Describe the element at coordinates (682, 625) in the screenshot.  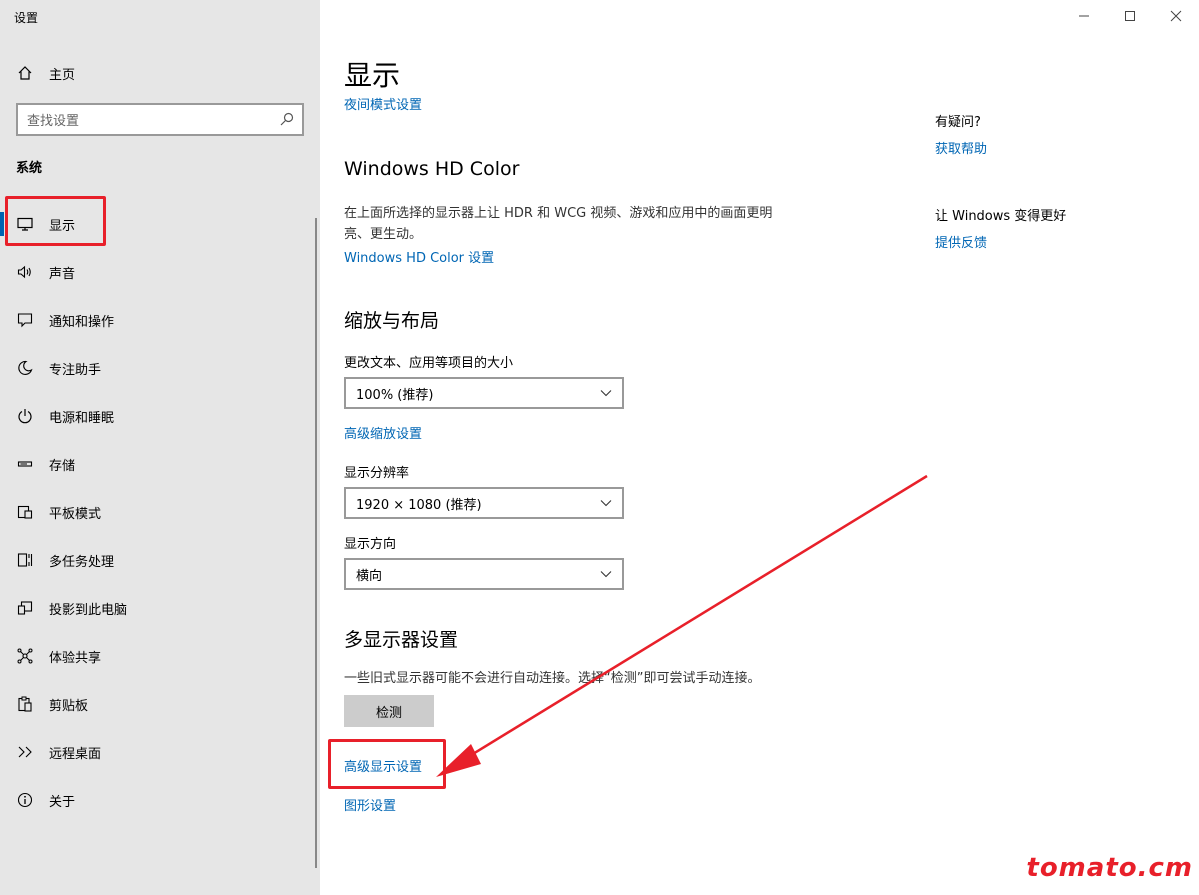
I see `annotation-arrow` at that location.